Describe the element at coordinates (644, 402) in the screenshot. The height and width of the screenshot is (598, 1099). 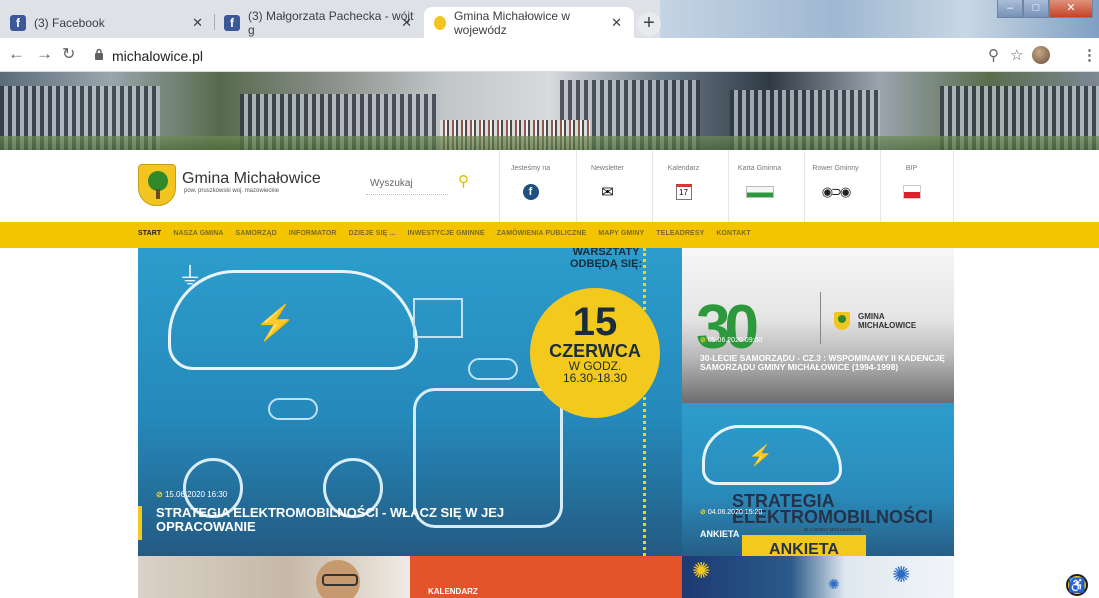
I see `dotted-line` at that location.